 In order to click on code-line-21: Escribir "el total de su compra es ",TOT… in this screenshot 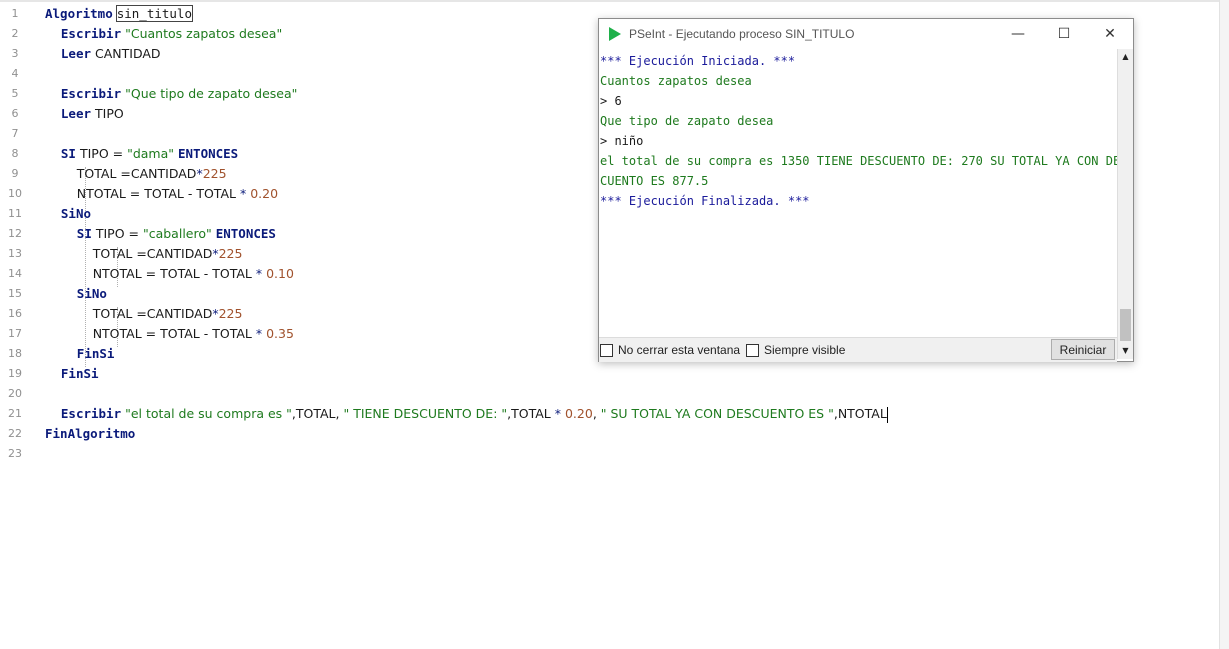, I will do `click(466, 414)`.